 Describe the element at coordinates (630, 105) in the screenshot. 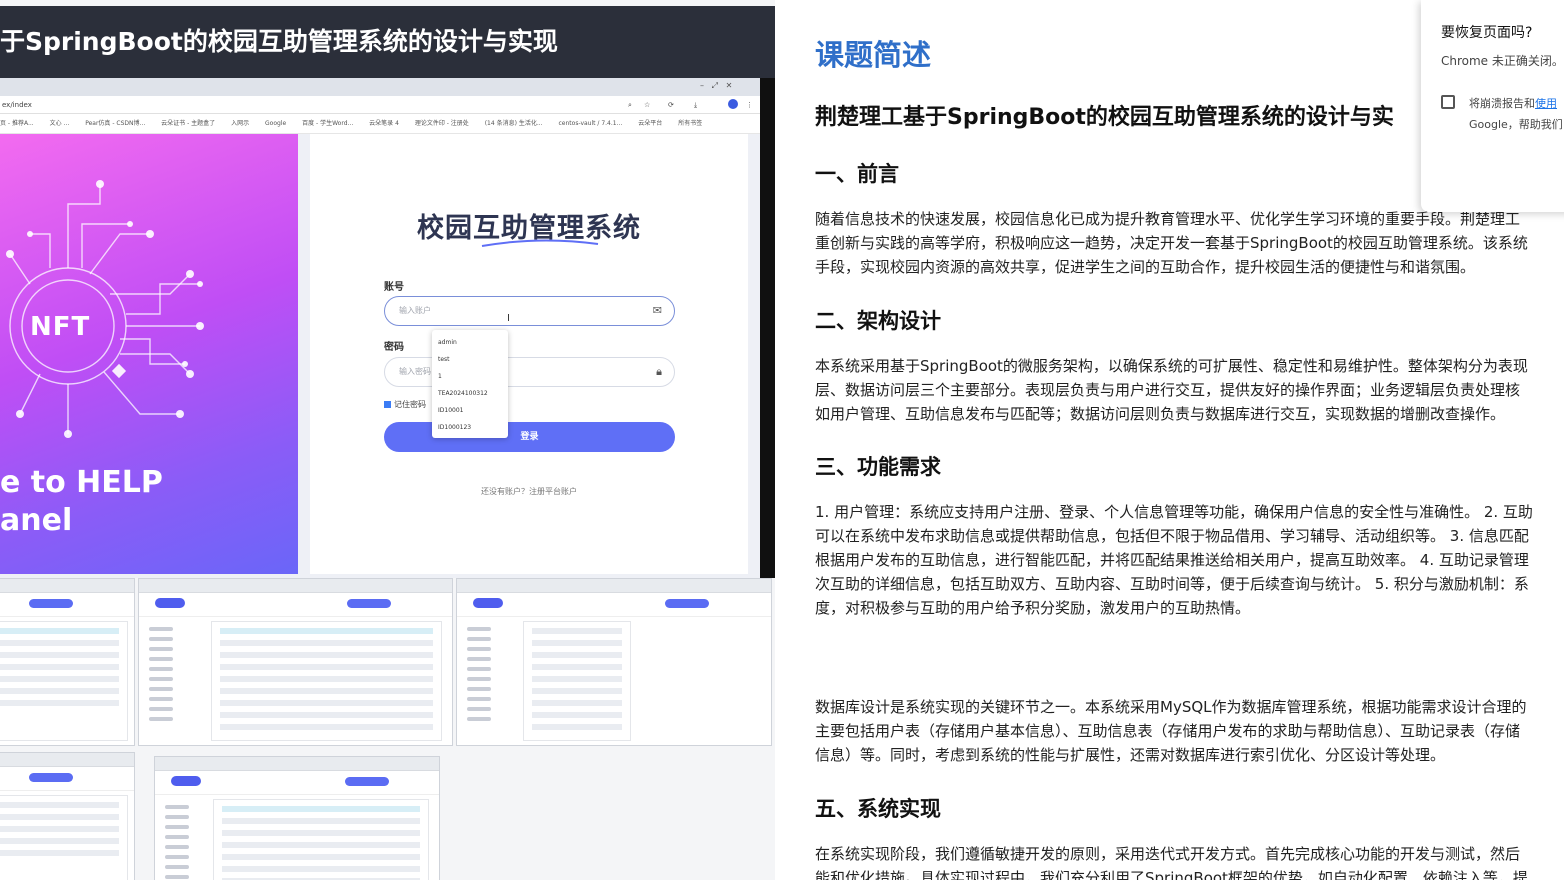

I see `search-icon: ⌕` at that location.